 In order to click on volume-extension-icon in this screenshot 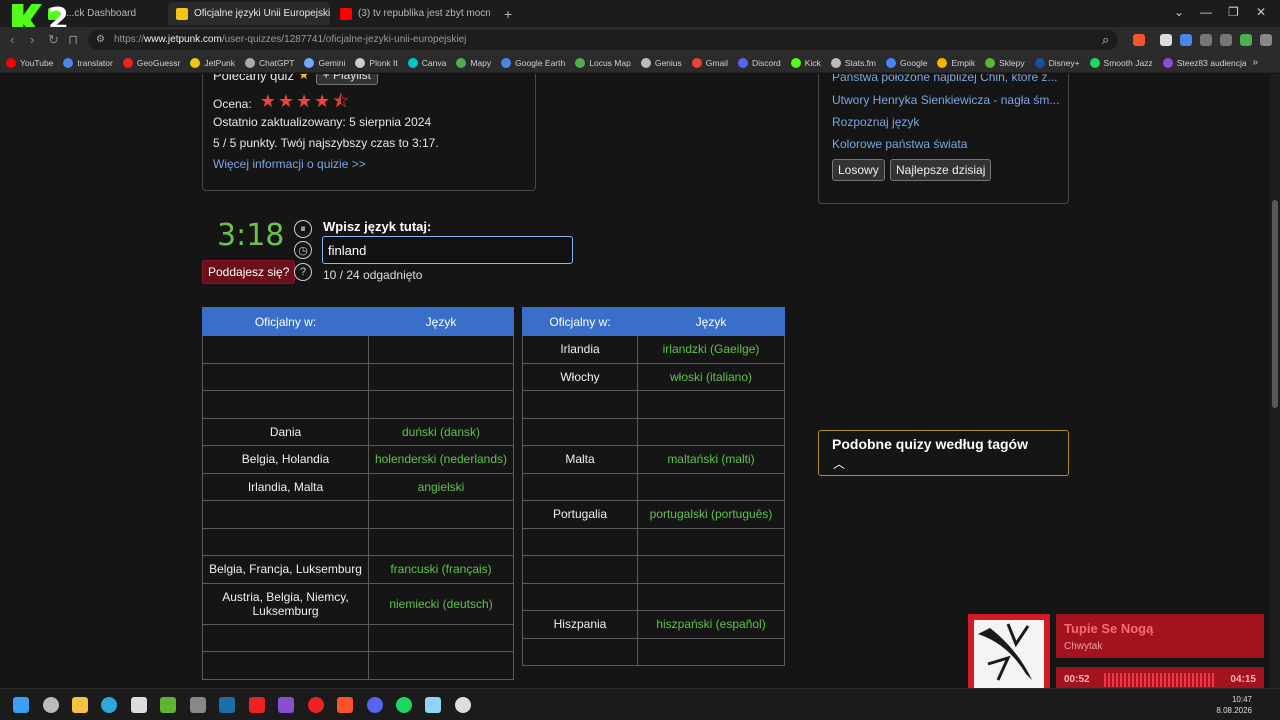, I will do `click(1206, 40)`.